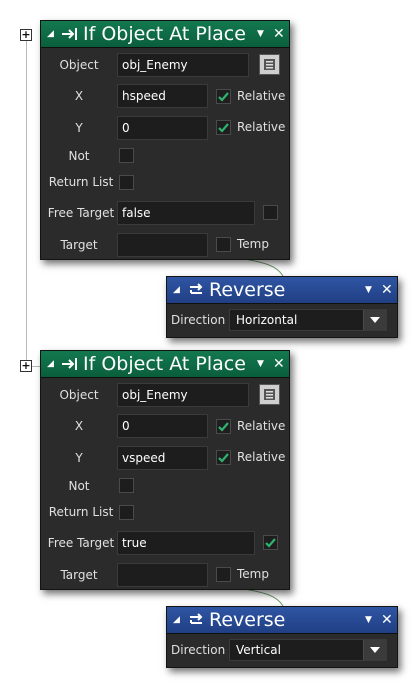  Describe the element at coordinates (258, 650) in the screenshot. I see `direction-value: Vertical` at that location.